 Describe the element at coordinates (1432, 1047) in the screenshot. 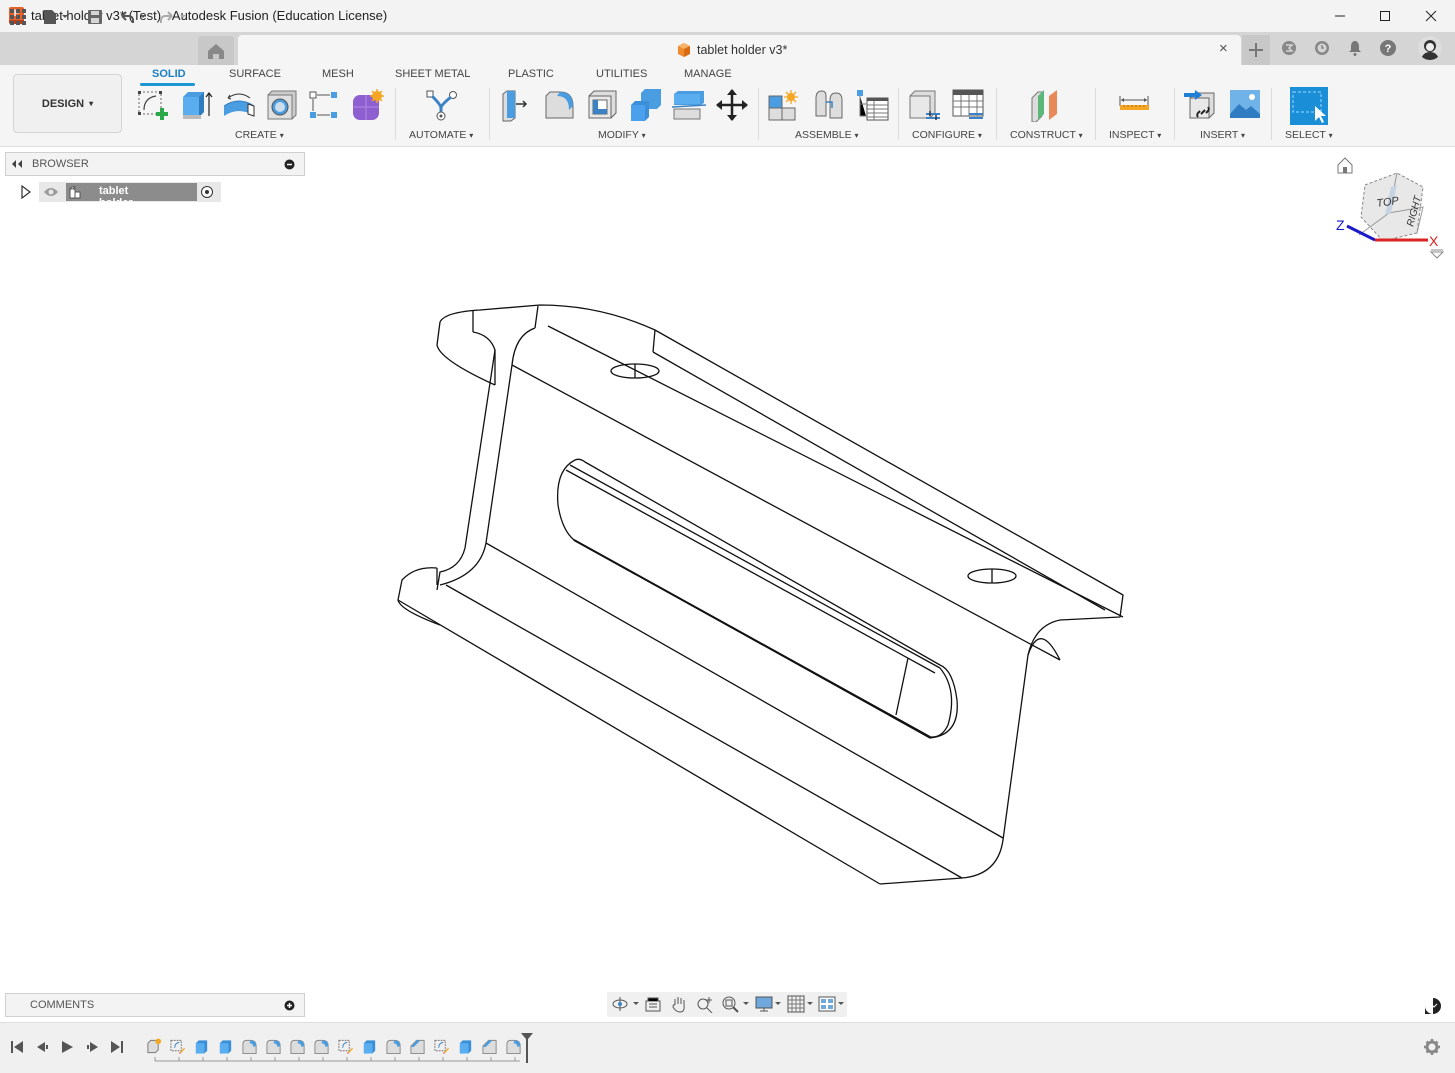

I see `timeline-settings-gear-icon` at that location.